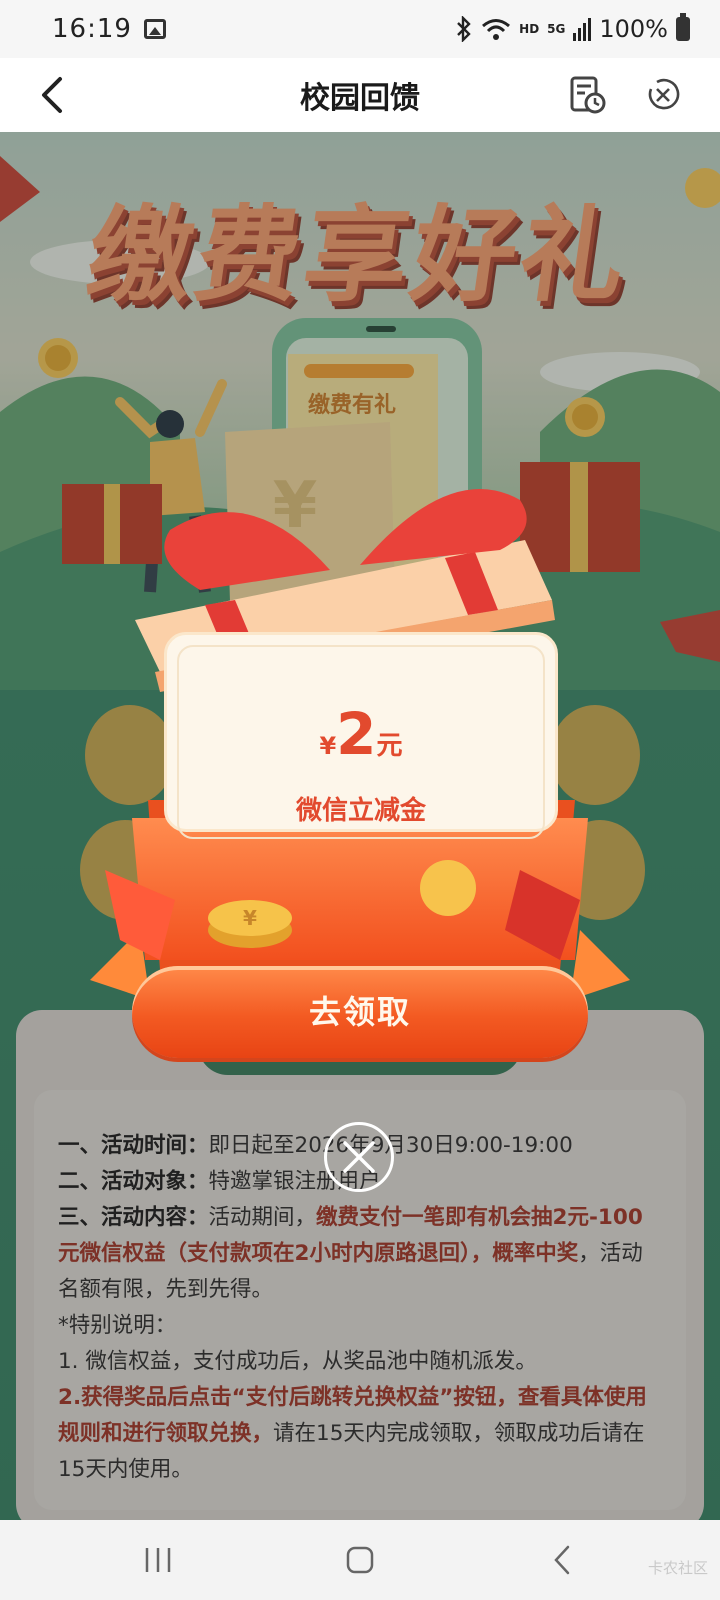 This screenshot has height=1600, width=720. I want to click on battery-icon, so click(683, 27).